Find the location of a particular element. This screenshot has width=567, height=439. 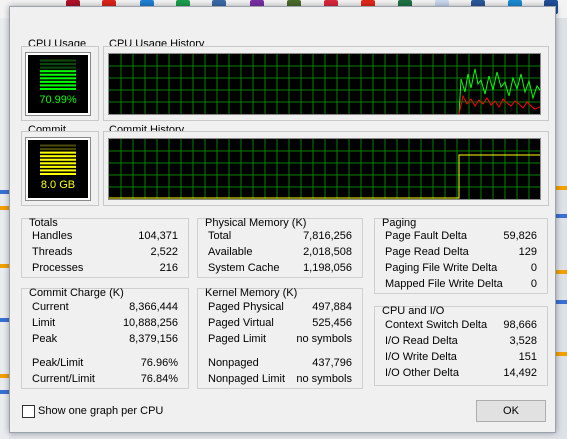

system-cache-value: 1,198,056 is located at coordinates (327, 268).